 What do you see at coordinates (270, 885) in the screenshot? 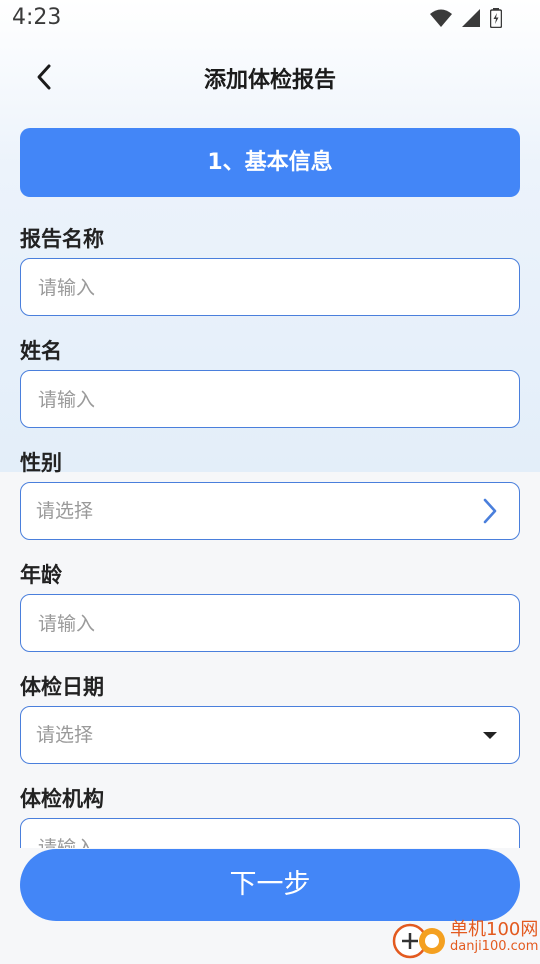
I see `next-step-button: 下一步` at bounding box center [270, 885].